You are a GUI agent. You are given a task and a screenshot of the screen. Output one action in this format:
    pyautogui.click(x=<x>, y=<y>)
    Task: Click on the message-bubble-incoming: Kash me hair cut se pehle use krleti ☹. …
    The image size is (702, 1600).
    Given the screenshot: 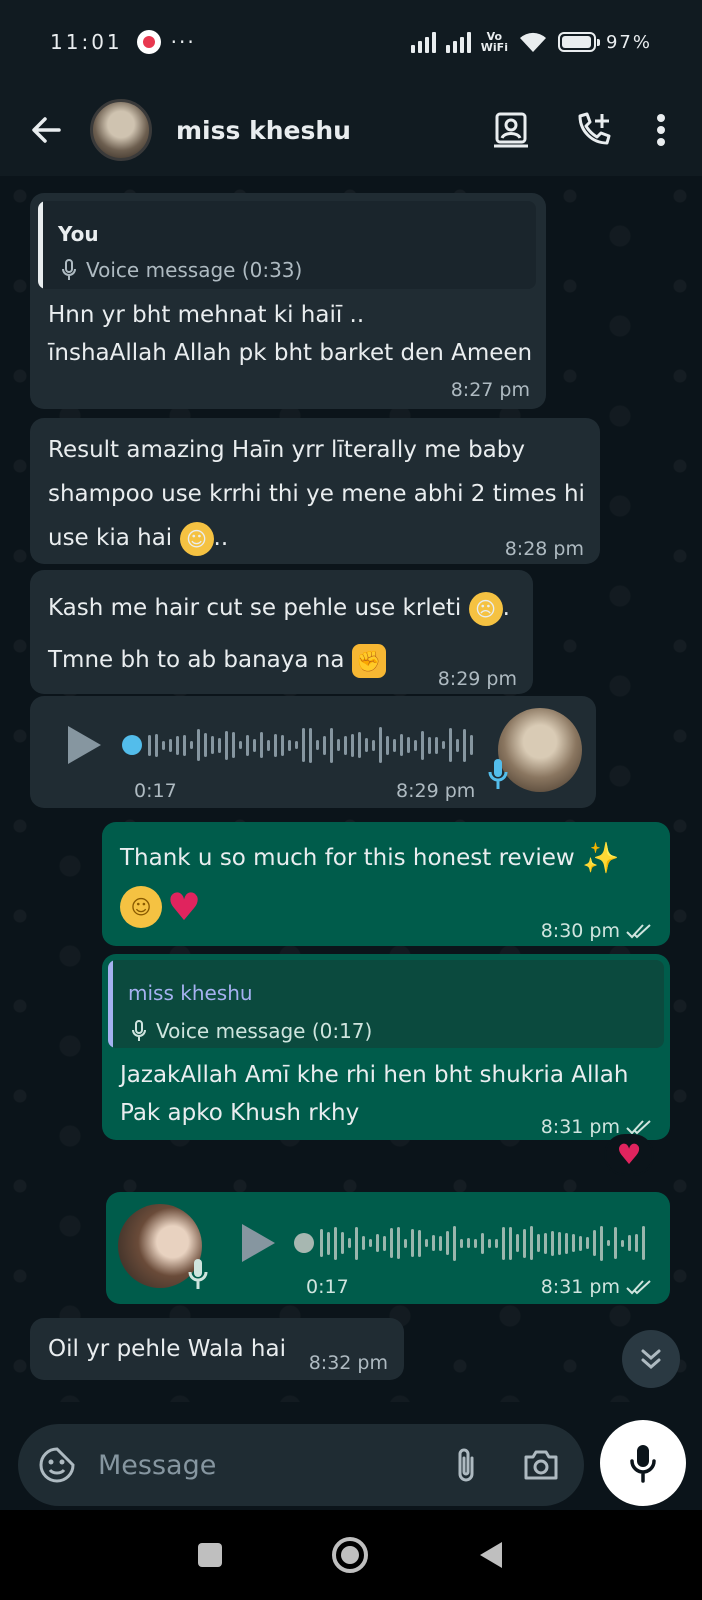 What is the action you would take?
    pyautogui.click(x=281, y=632)
    